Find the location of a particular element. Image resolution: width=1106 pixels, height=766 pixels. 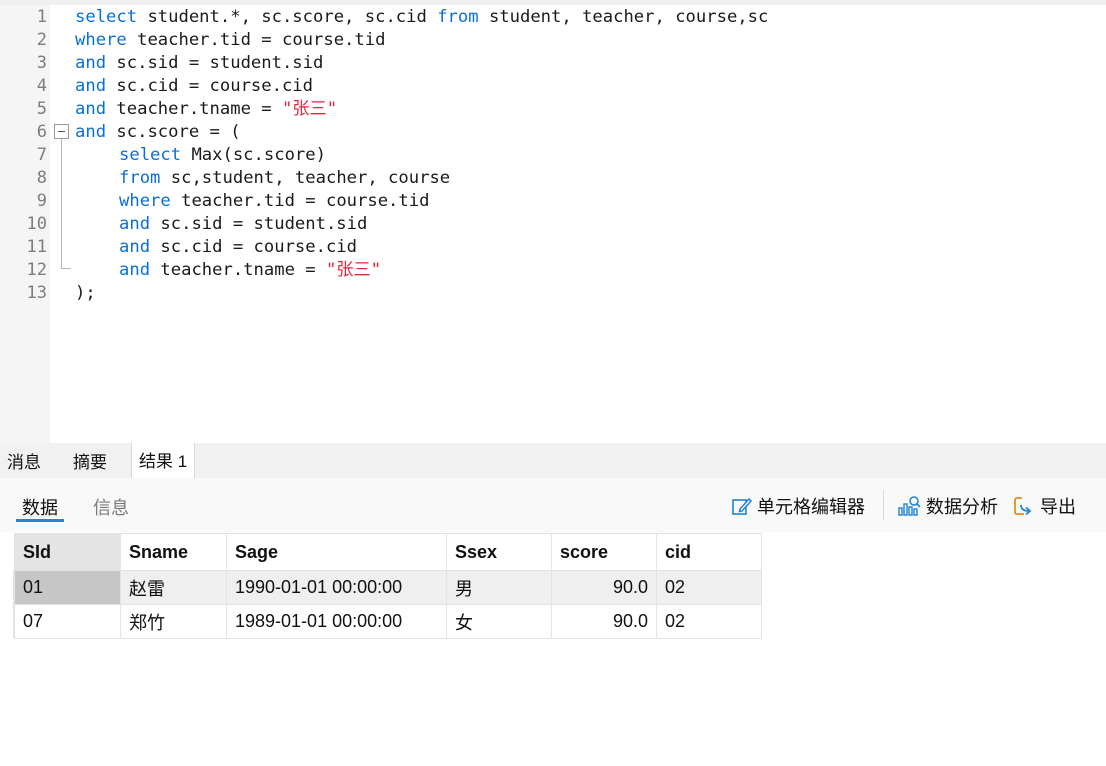

toolbar-divider is located at coordinates (883, 505).